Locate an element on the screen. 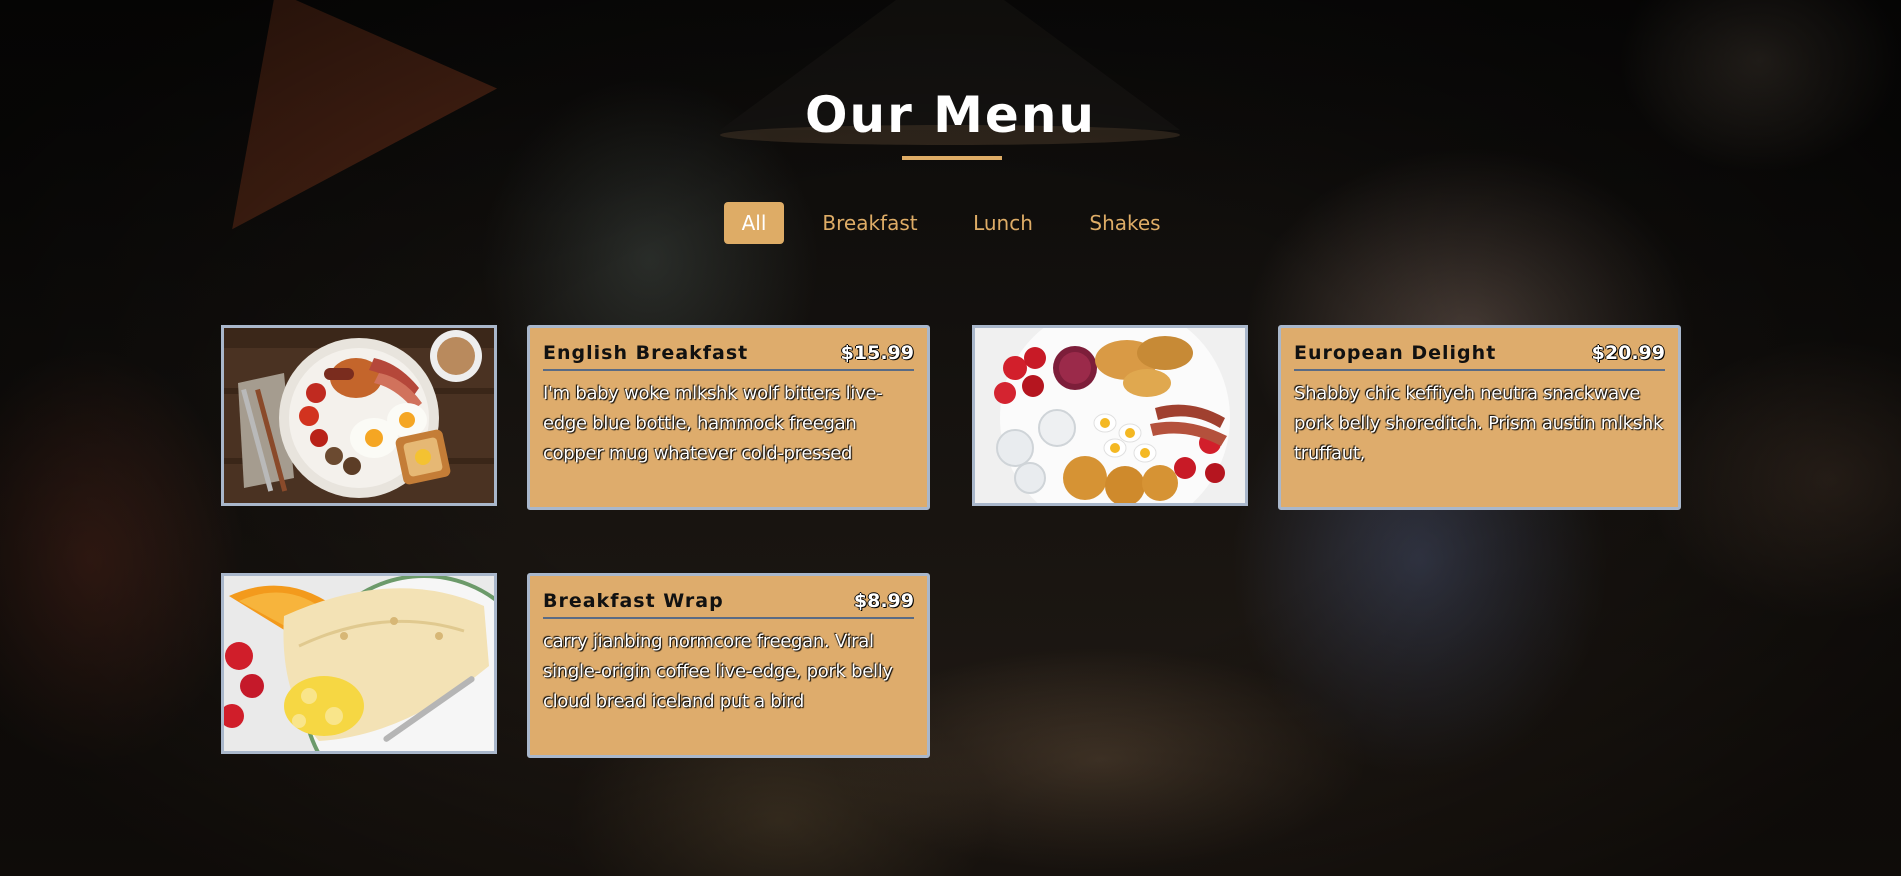 The height and width of the screenshot is (876, 1901). menu-item-header: English Breakfast $15.99 is located at coordinates (728, 356).